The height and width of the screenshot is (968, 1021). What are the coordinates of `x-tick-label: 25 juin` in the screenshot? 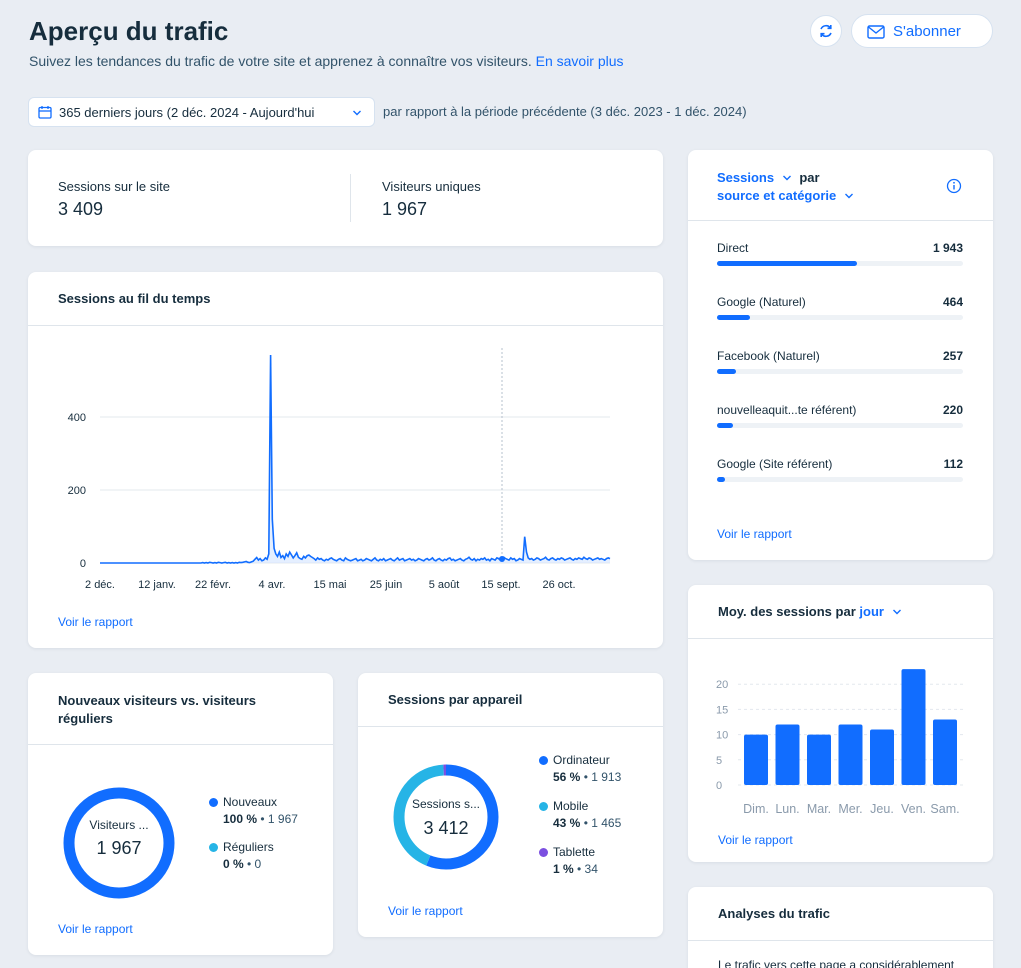 It's located at (386, 585).